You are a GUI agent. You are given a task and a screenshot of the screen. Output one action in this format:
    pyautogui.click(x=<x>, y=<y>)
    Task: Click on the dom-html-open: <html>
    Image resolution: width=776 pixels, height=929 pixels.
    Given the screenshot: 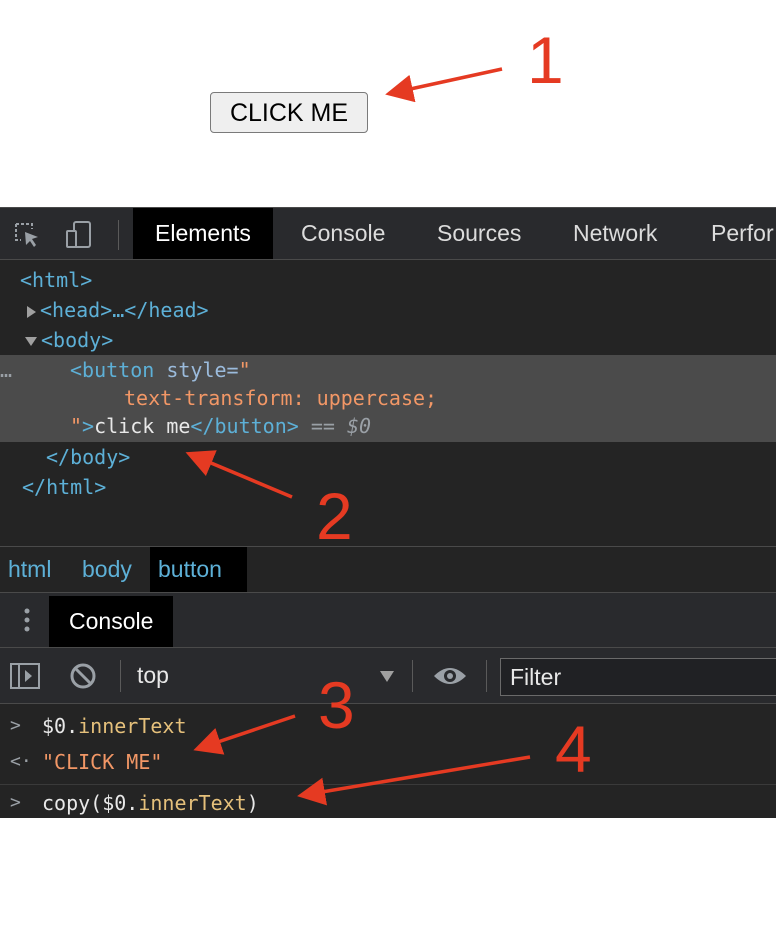 What is the action you would take?
    pyautogui.click(x=56, y=280)
    